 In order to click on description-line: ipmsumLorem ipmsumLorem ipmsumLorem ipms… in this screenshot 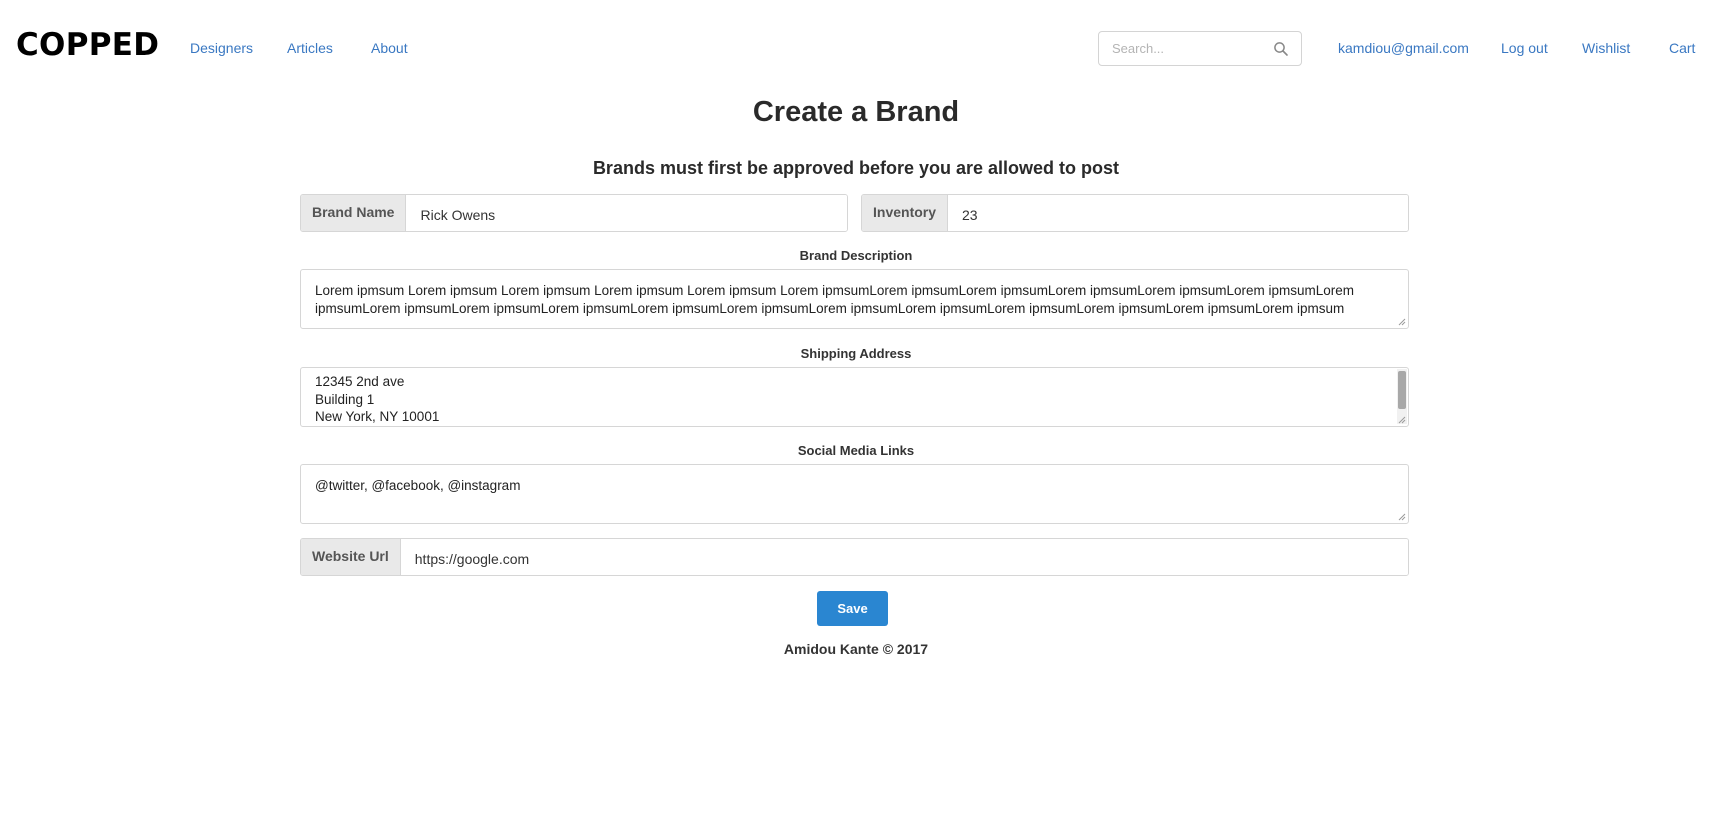, I will do `click(830, 308)`.